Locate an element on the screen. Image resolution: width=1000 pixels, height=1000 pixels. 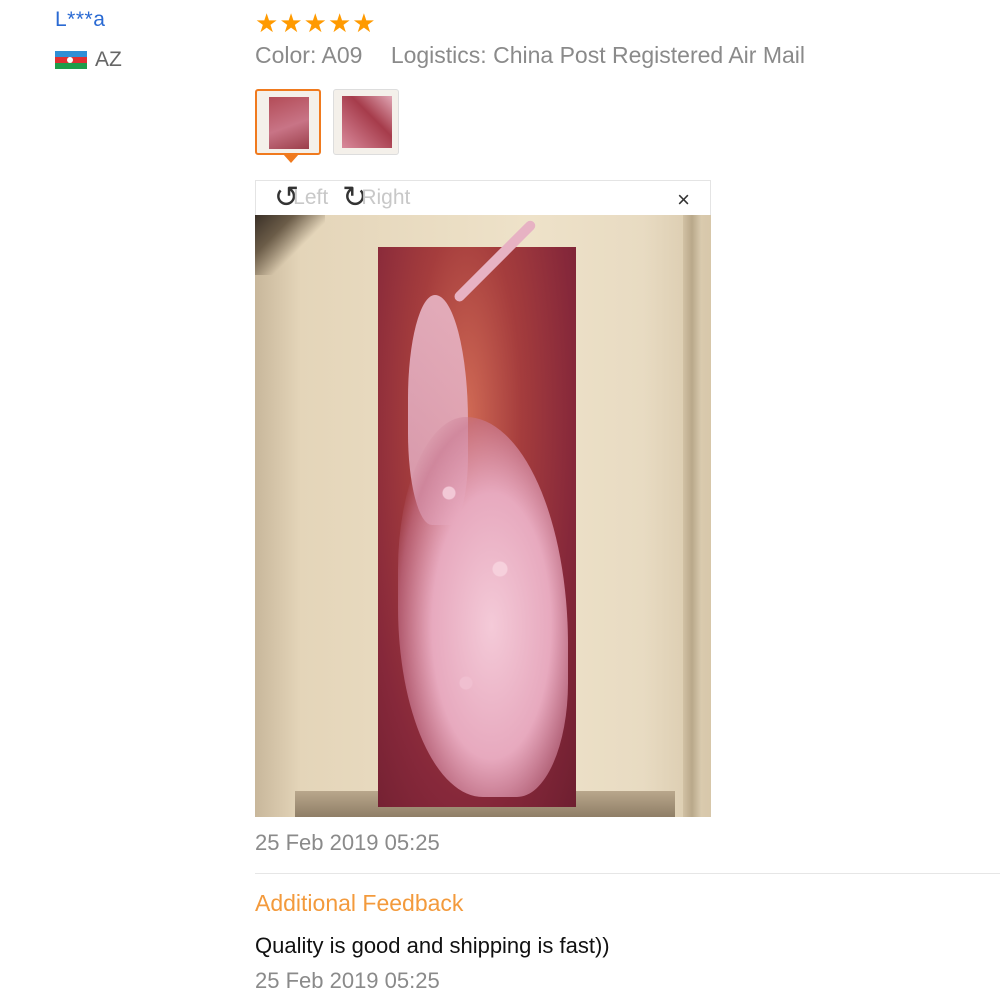
viewer-toolbar: ↺ Left ↻ Right × is located at coordinates (483, 197).